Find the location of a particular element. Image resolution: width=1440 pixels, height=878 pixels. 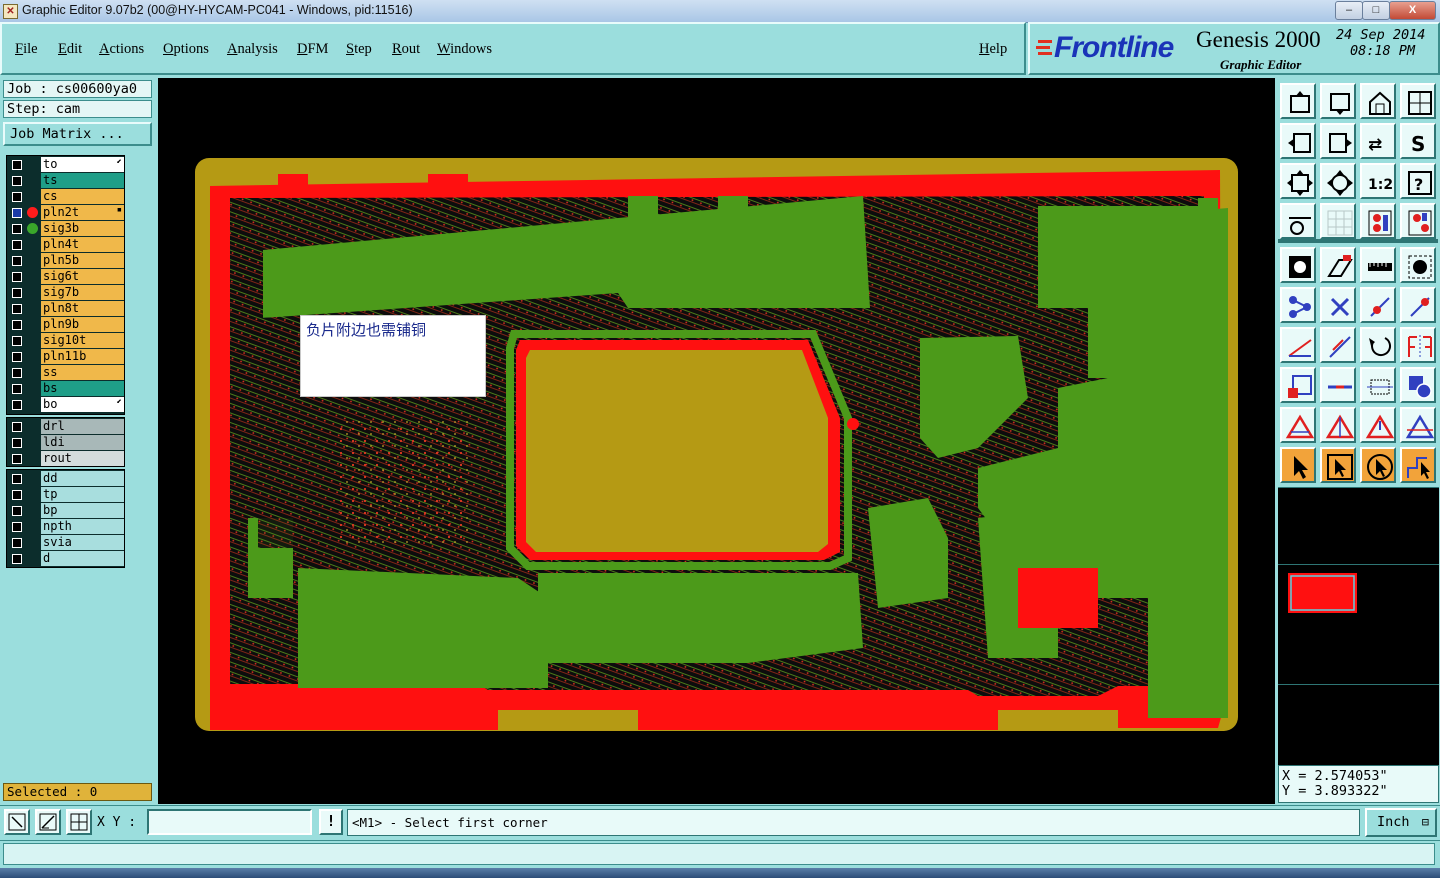

layer-row-drl: drl is located at coordinates (65, 427).